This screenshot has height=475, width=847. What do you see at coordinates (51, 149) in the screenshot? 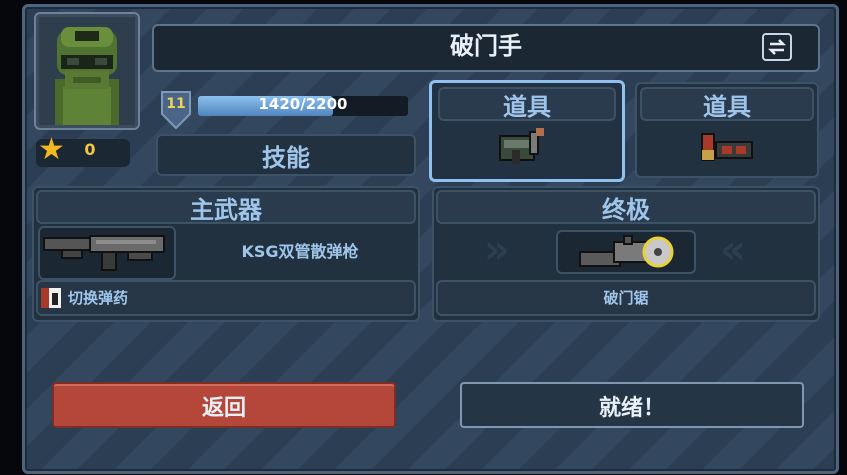
I see `star-icon: ★` at bounding box center [51, 149].